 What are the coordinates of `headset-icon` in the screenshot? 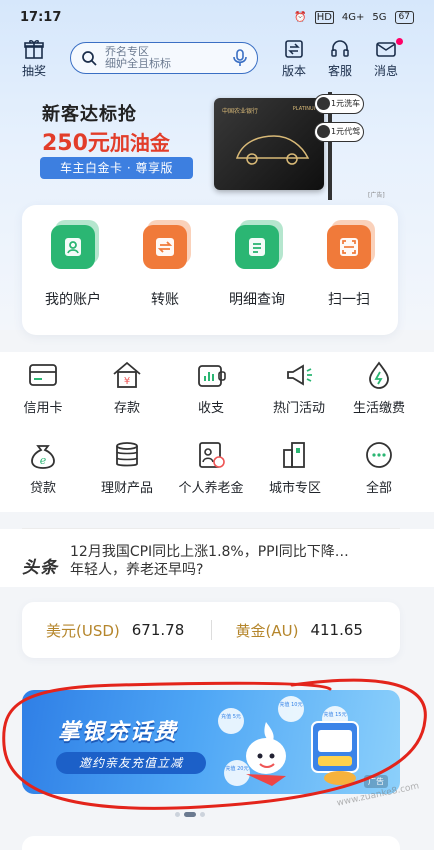 It's located at (340, 48).